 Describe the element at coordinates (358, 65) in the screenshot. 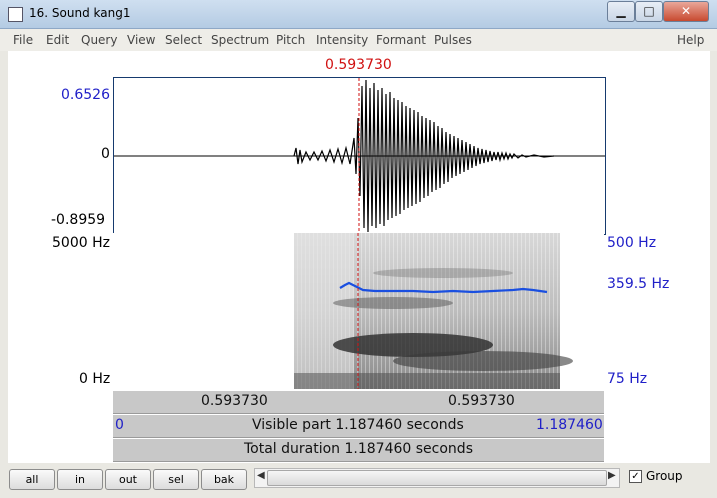

I see `cursor-time-label: 0.593730` at that location.